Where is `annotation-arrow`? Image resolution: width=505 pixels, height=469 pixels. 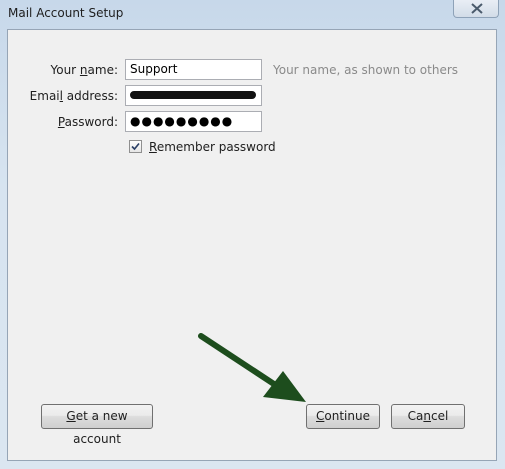
annotation-arrow is located at coordinates (252, 367).